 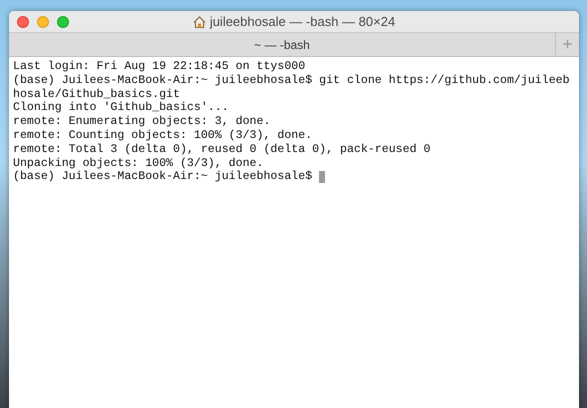 What do you see at coordinates (138, 163) in the screenshot?
I see `terminal-line: Unpacking objects: 100% (3/3), done.` at bounding box center [138, 163].